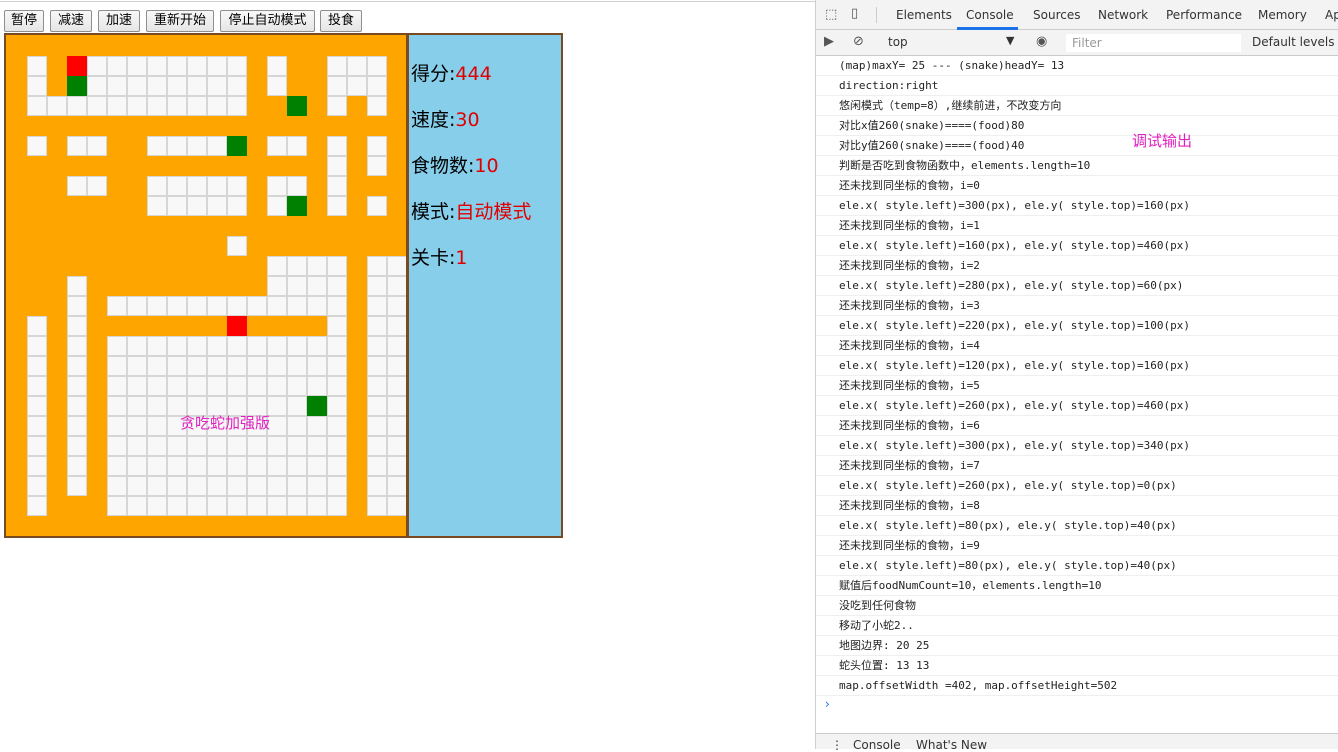  Describe the element at coordinates (1204, 15) in the screenshot. I see `tab-performance: Performance` at that location.